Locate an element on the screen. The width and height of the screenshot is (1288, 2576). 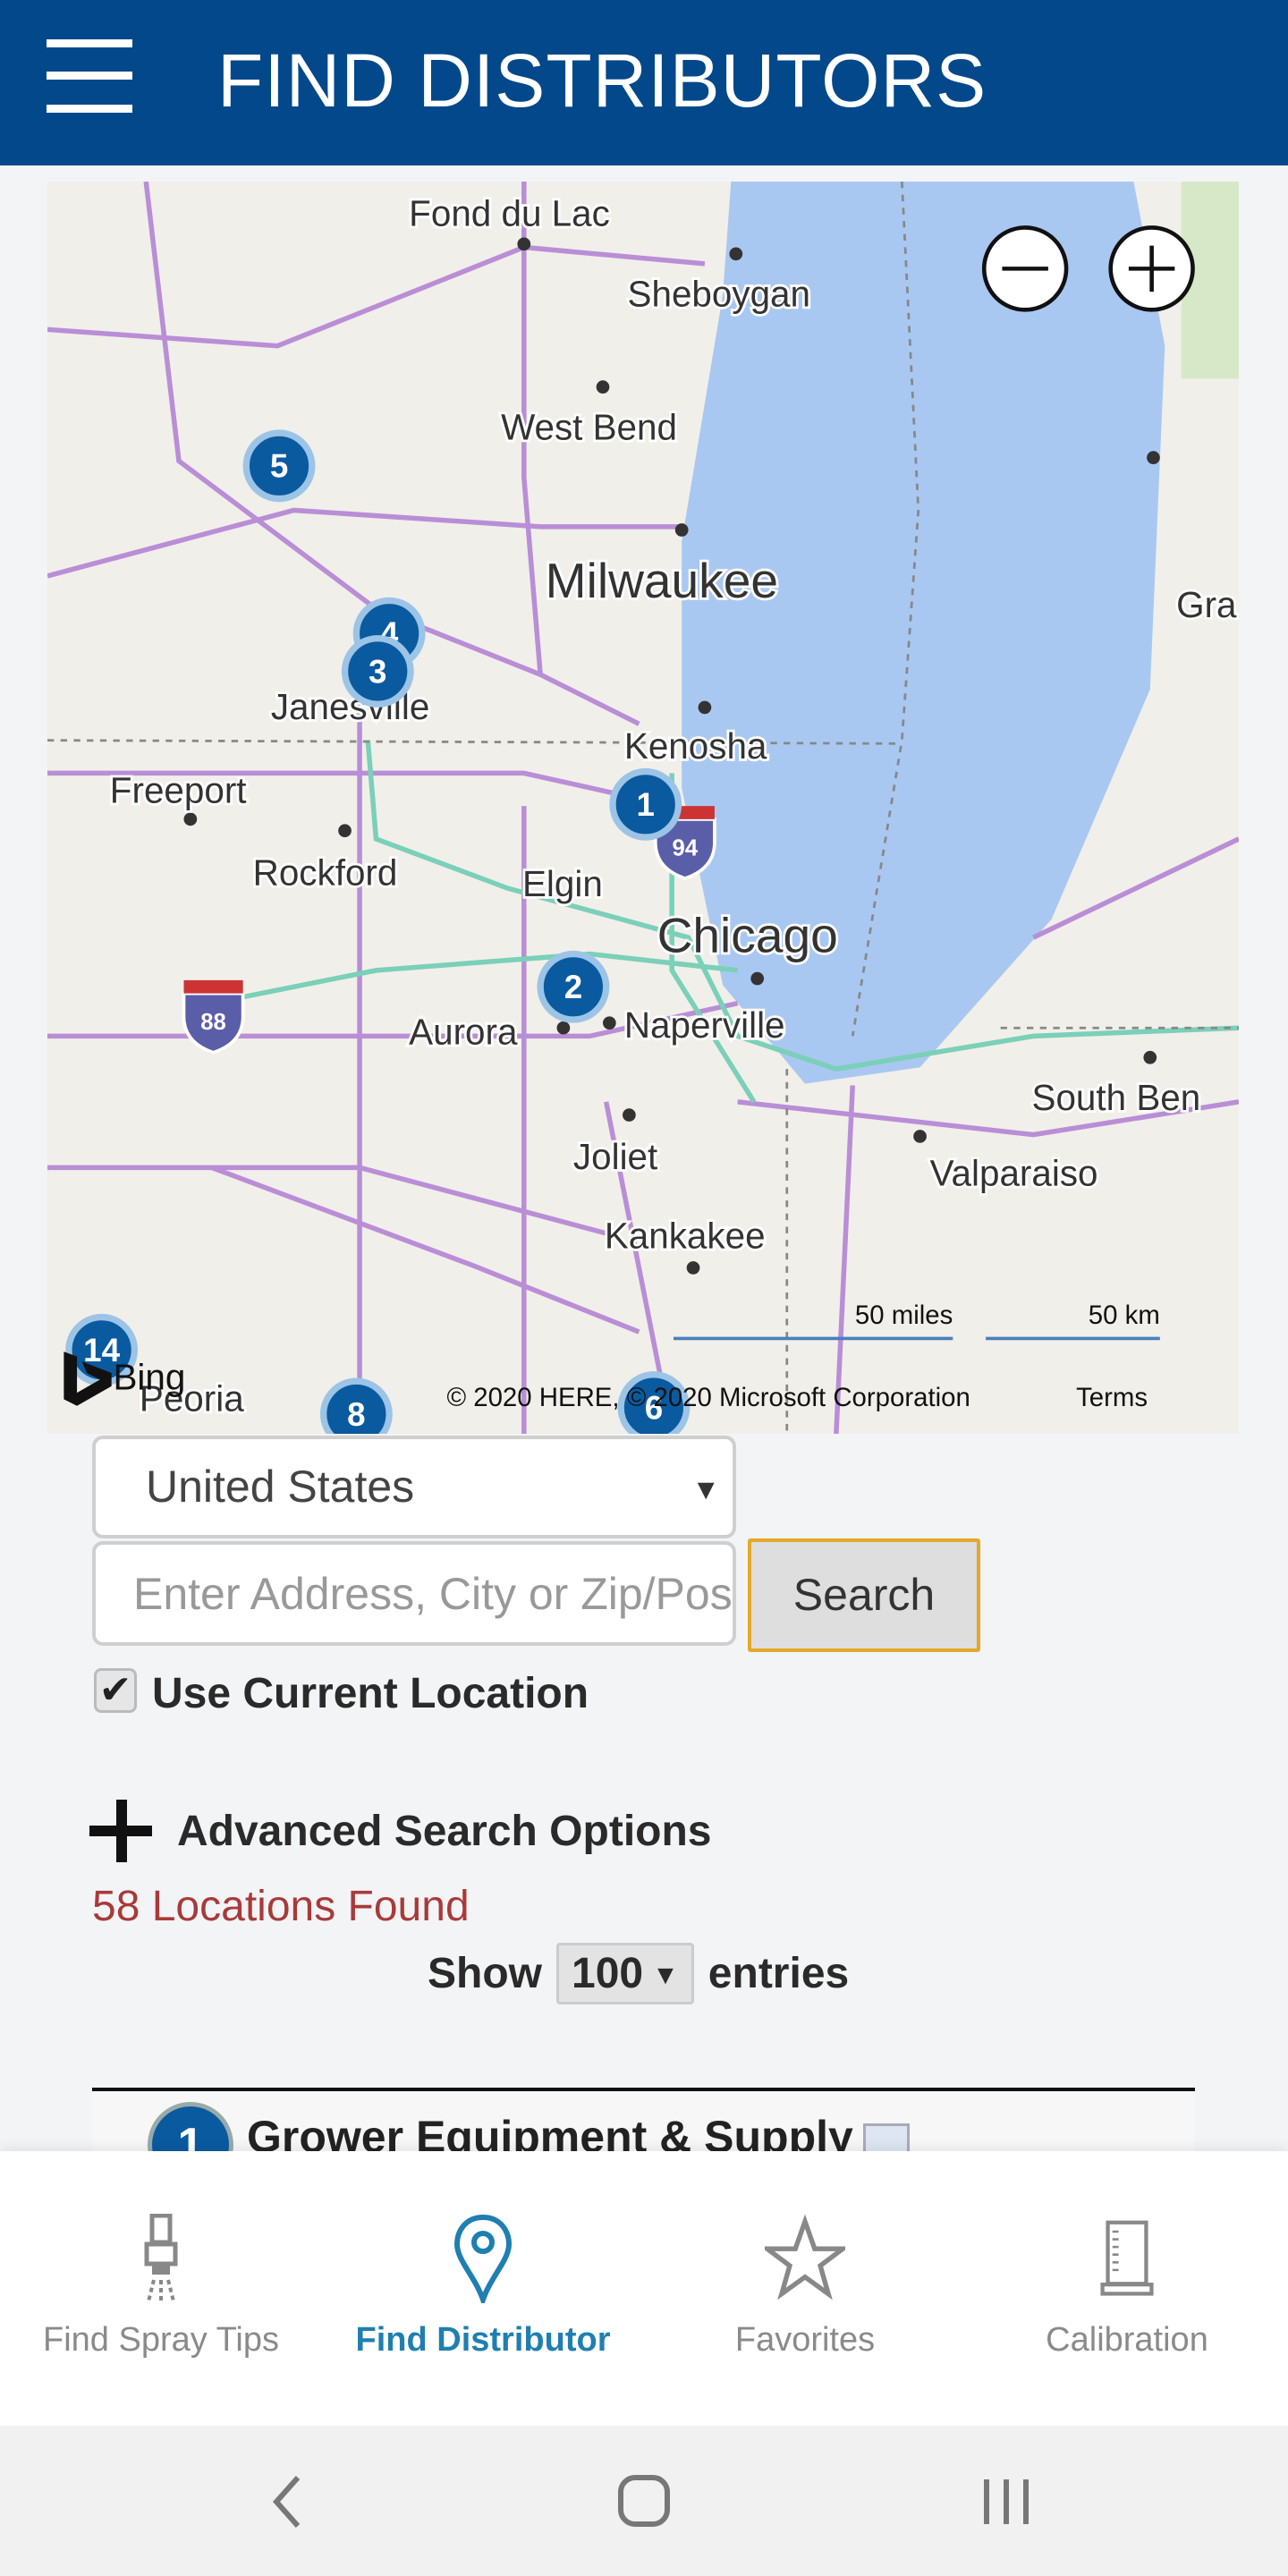
map-label: Valparaiso is located at coordinates (1014, 1173).